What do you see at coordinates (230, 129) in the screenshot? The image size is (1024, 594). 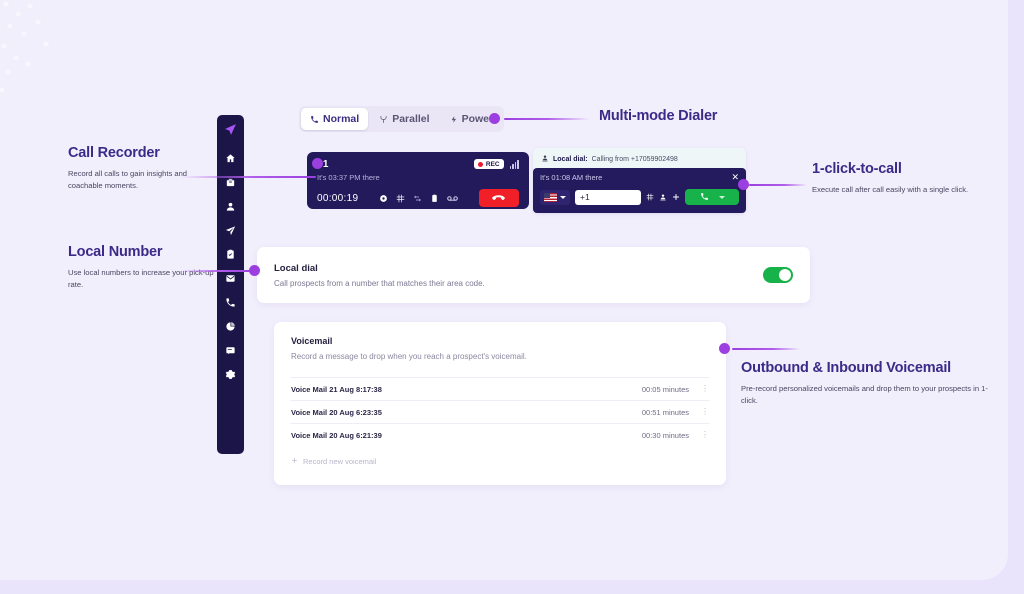 I see `paper-plane-logo-icon` at bounding box center [230, 129].